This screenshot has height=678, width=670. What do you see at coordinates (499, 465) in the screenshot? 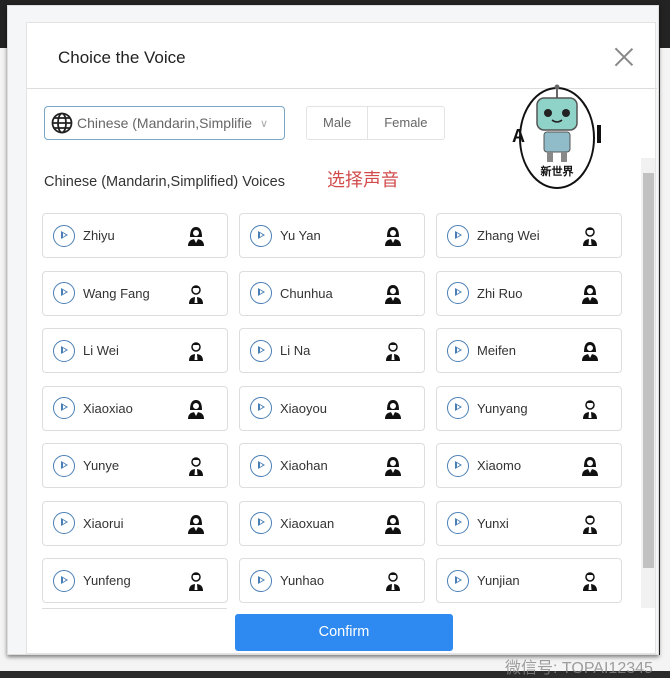
I see `voice-name: Xiaomo` at bounding box center [499, 465].